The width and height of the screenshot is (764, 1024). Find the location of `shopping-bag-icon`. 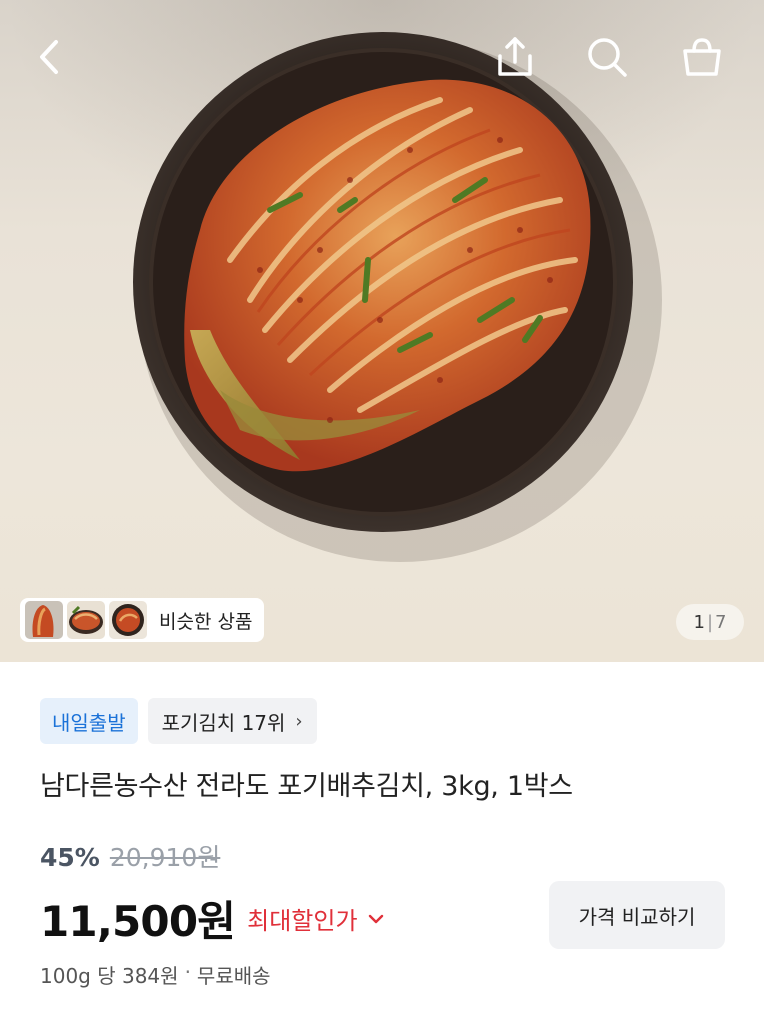

shopping-bag-icon is located at coordinates (702, 57).